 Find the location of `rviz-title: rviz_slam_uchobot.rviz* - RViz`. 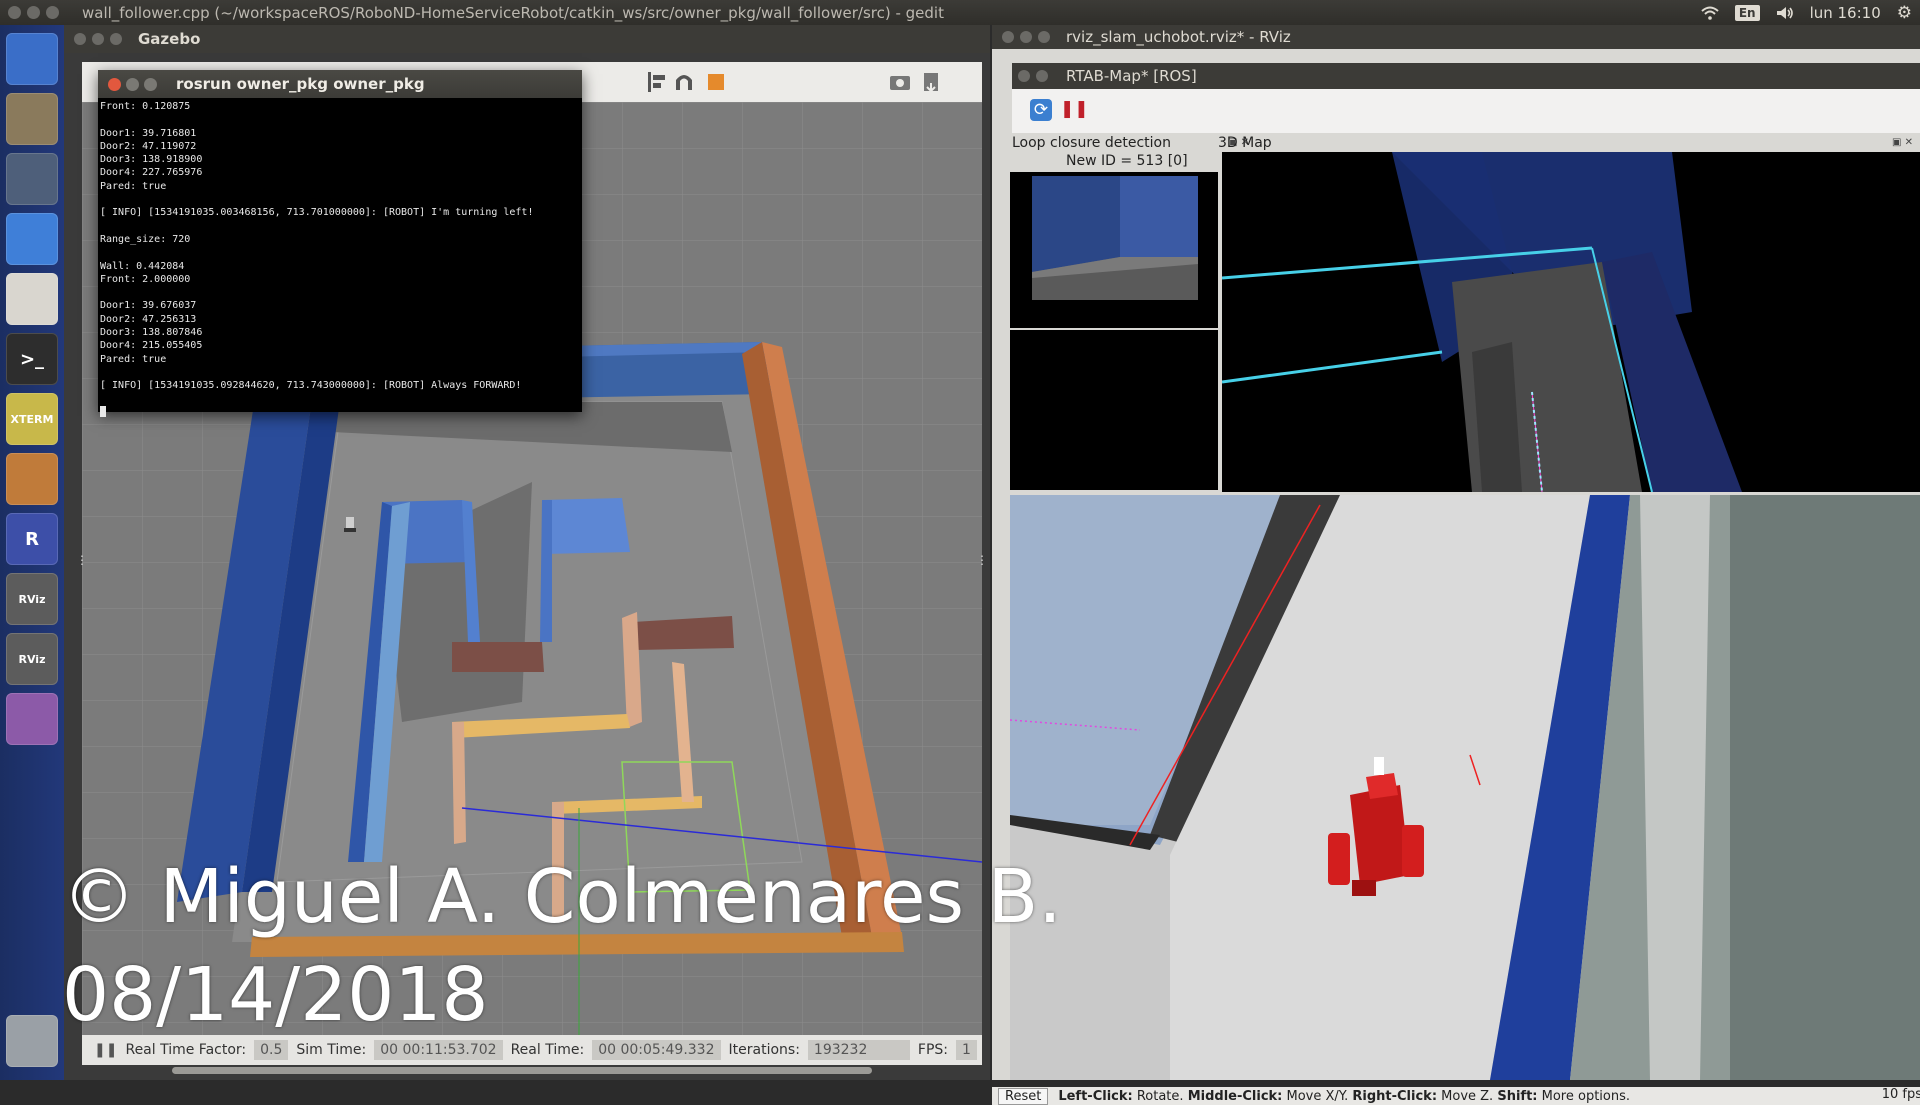

rviz-title: rviz_slam_uchobot.rviz* - RViz is located at coordinates (1178, 37).